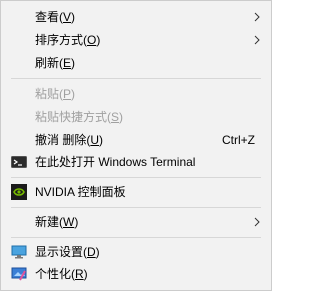 This screenshot has height=291, width=320. I want to click on menu-item-label: 粘贴快捷方式(S), so click(79, 117).